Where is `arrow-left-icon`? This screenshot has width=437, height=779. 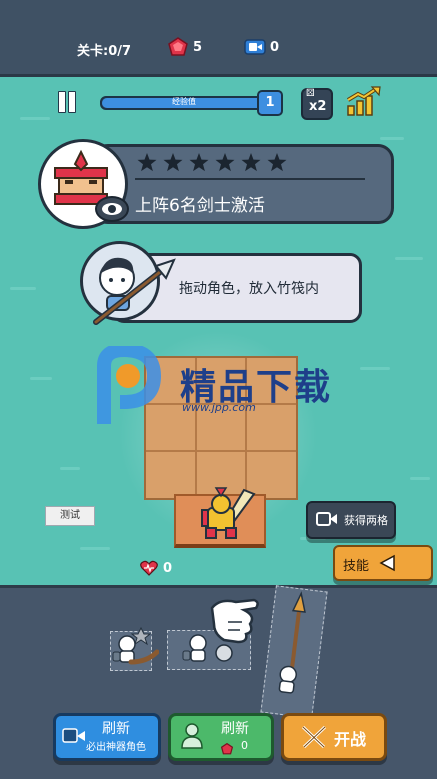
arrow-left-icon is located at coordinates (388, 563).